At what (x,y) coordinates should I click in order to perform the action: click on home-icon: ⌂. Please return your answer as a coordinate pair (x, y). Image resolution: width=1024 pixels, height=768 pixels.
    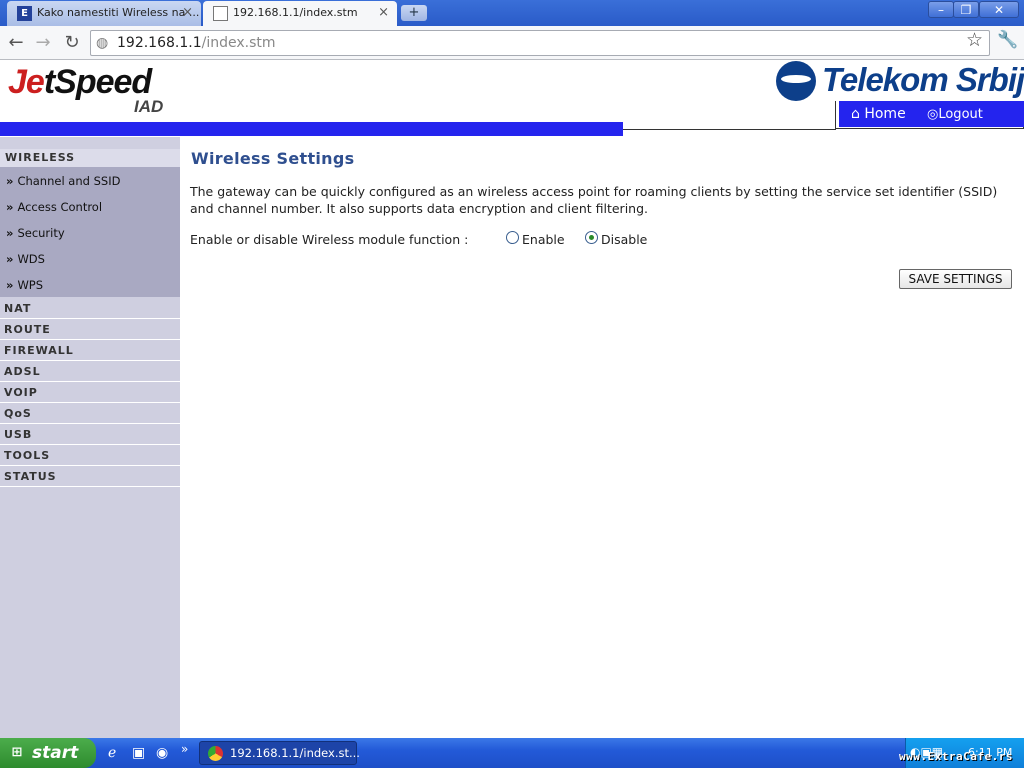
    Looking at the image, I should click on (855, 114).